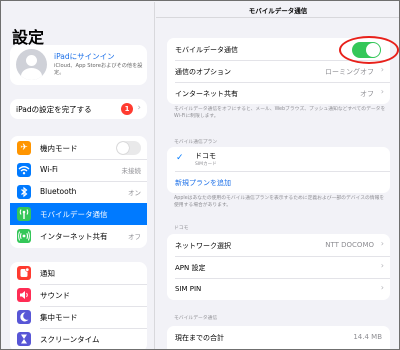  I want to click on sidebar-item-hotspot: インターネット共有 オフ, so click(78, 236).